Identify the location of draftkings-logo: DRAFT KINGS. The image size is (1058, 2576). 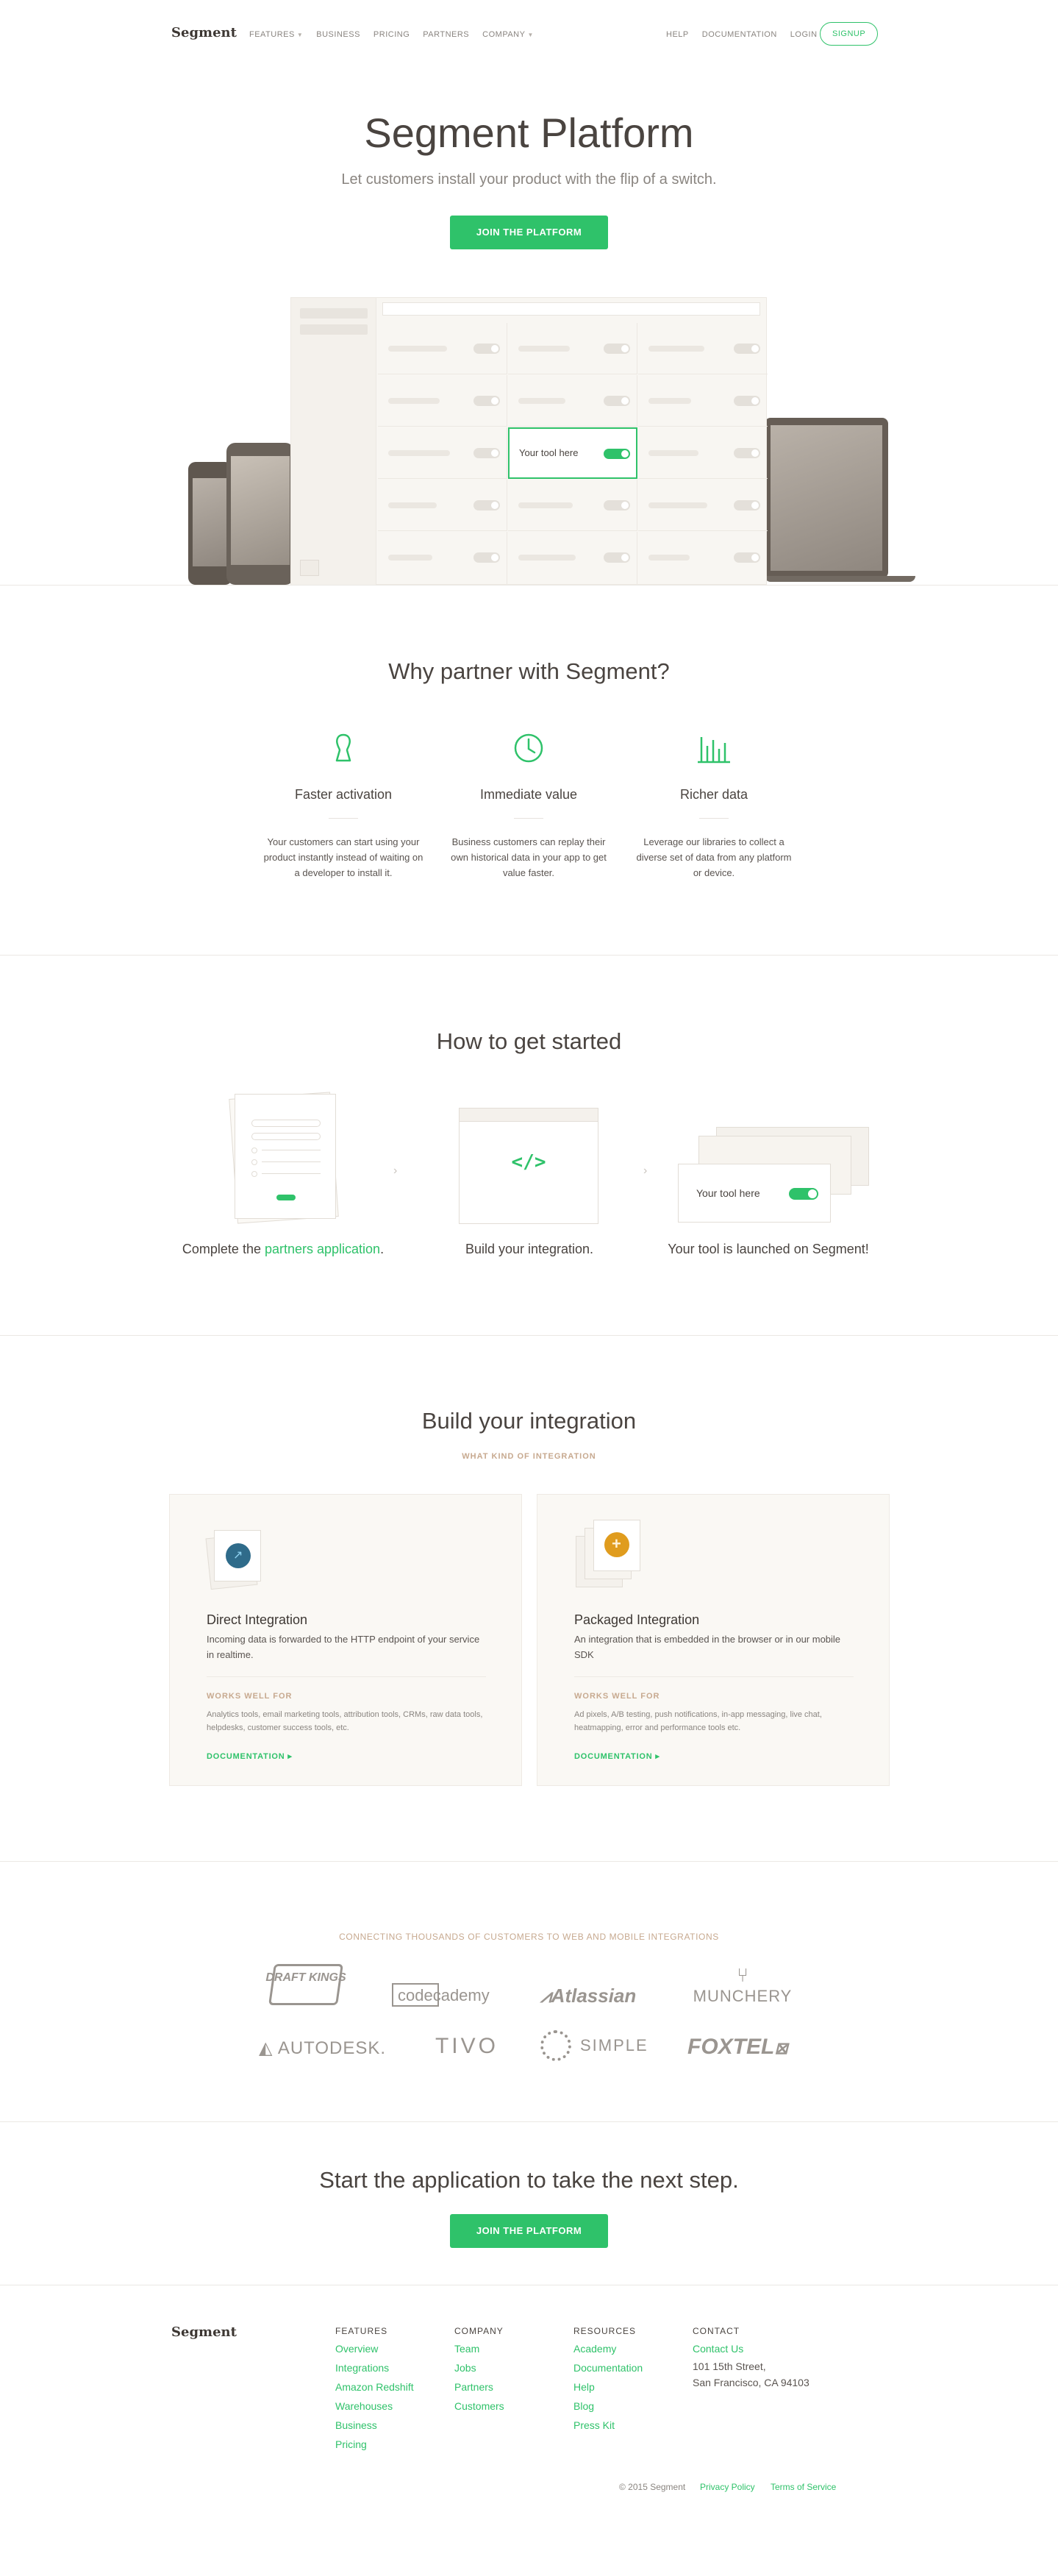
(306, 1983).